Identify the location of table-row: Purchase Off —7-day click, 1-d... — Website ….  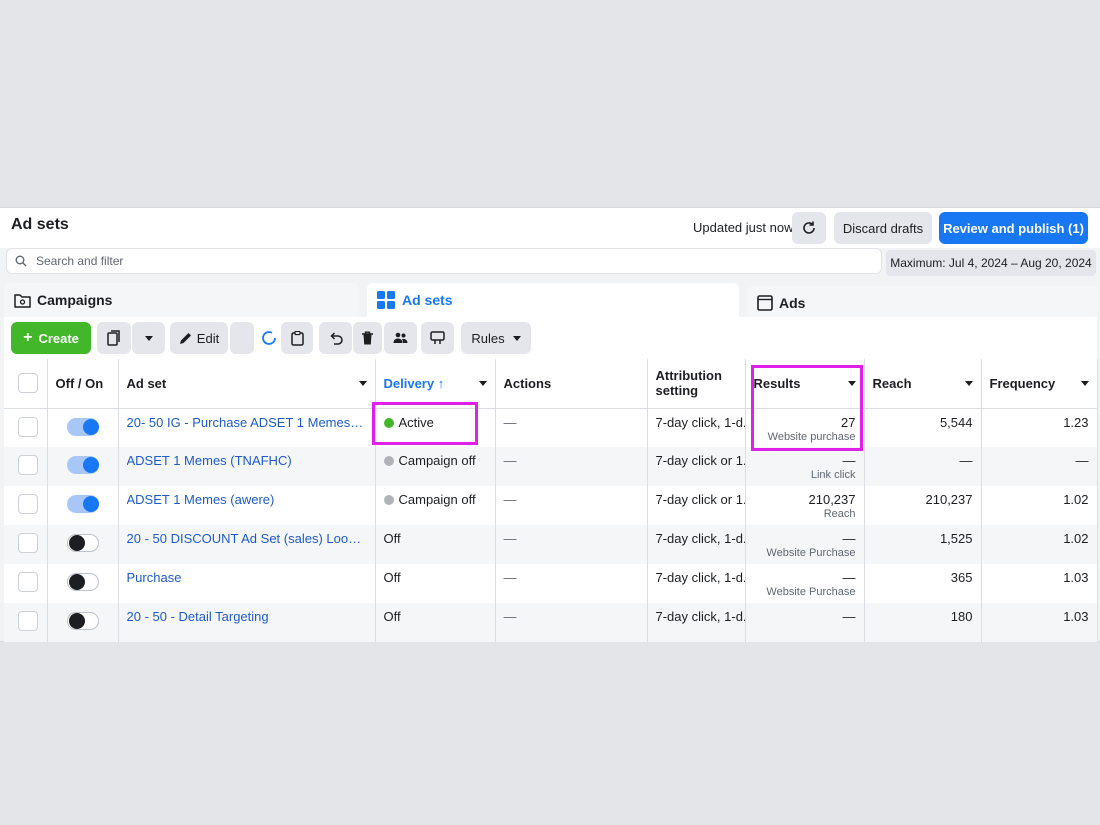
(551, 583).